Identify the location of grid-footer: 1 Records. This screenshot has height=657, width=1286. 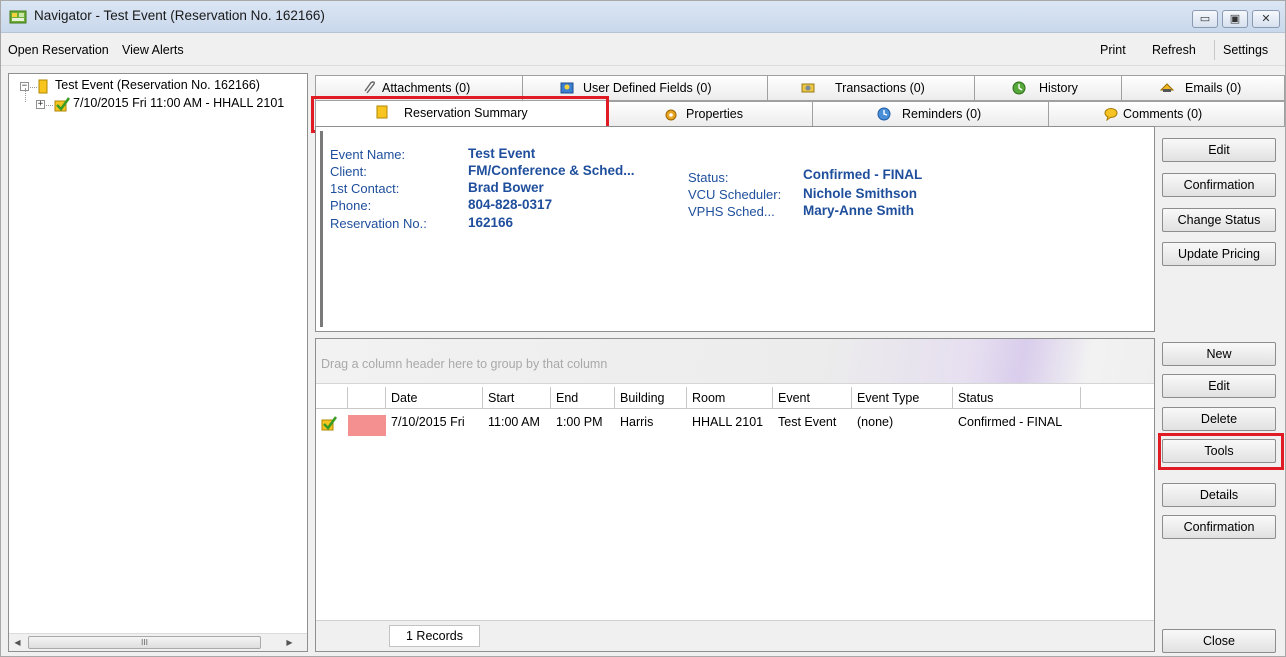
(735, 635).